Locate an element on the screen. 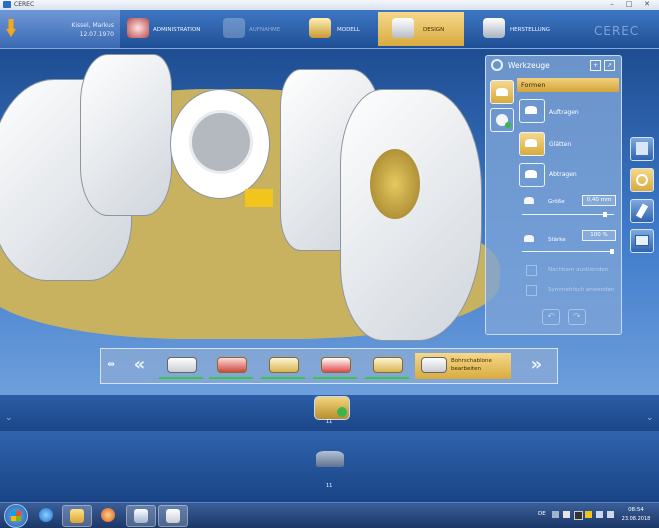 This screenshot has height=528, width=659. tool-cursor-button is located at coordinates (642, 211).